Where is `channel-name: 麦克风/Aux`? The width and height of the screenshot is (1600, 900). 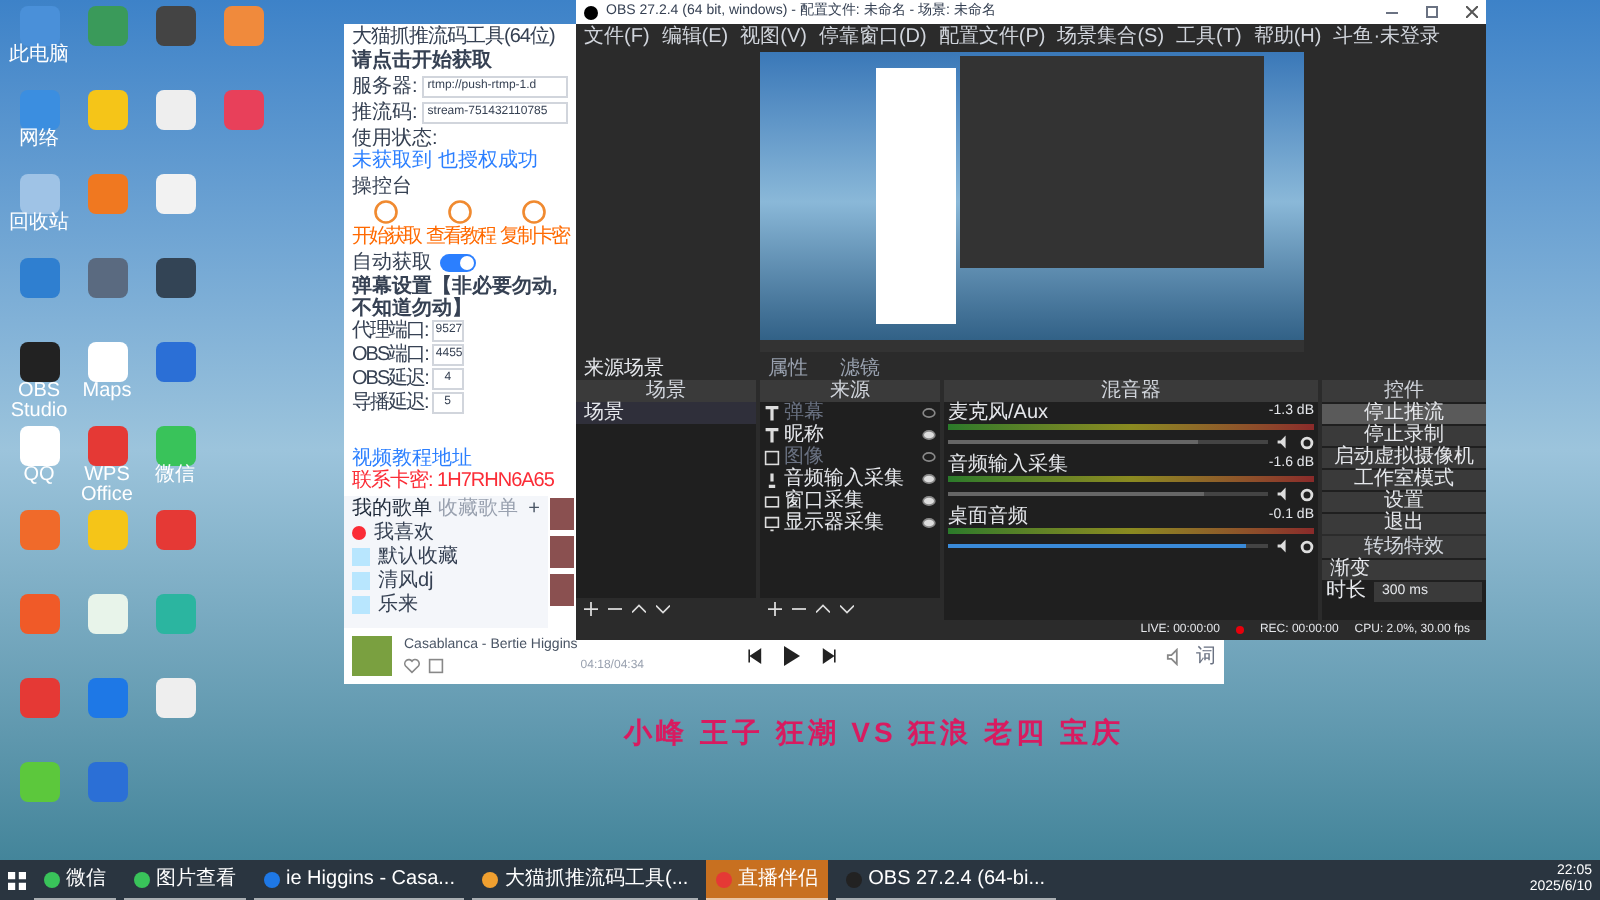 channel-name: 麦克风/Aux is located at coordinates (998, 413).